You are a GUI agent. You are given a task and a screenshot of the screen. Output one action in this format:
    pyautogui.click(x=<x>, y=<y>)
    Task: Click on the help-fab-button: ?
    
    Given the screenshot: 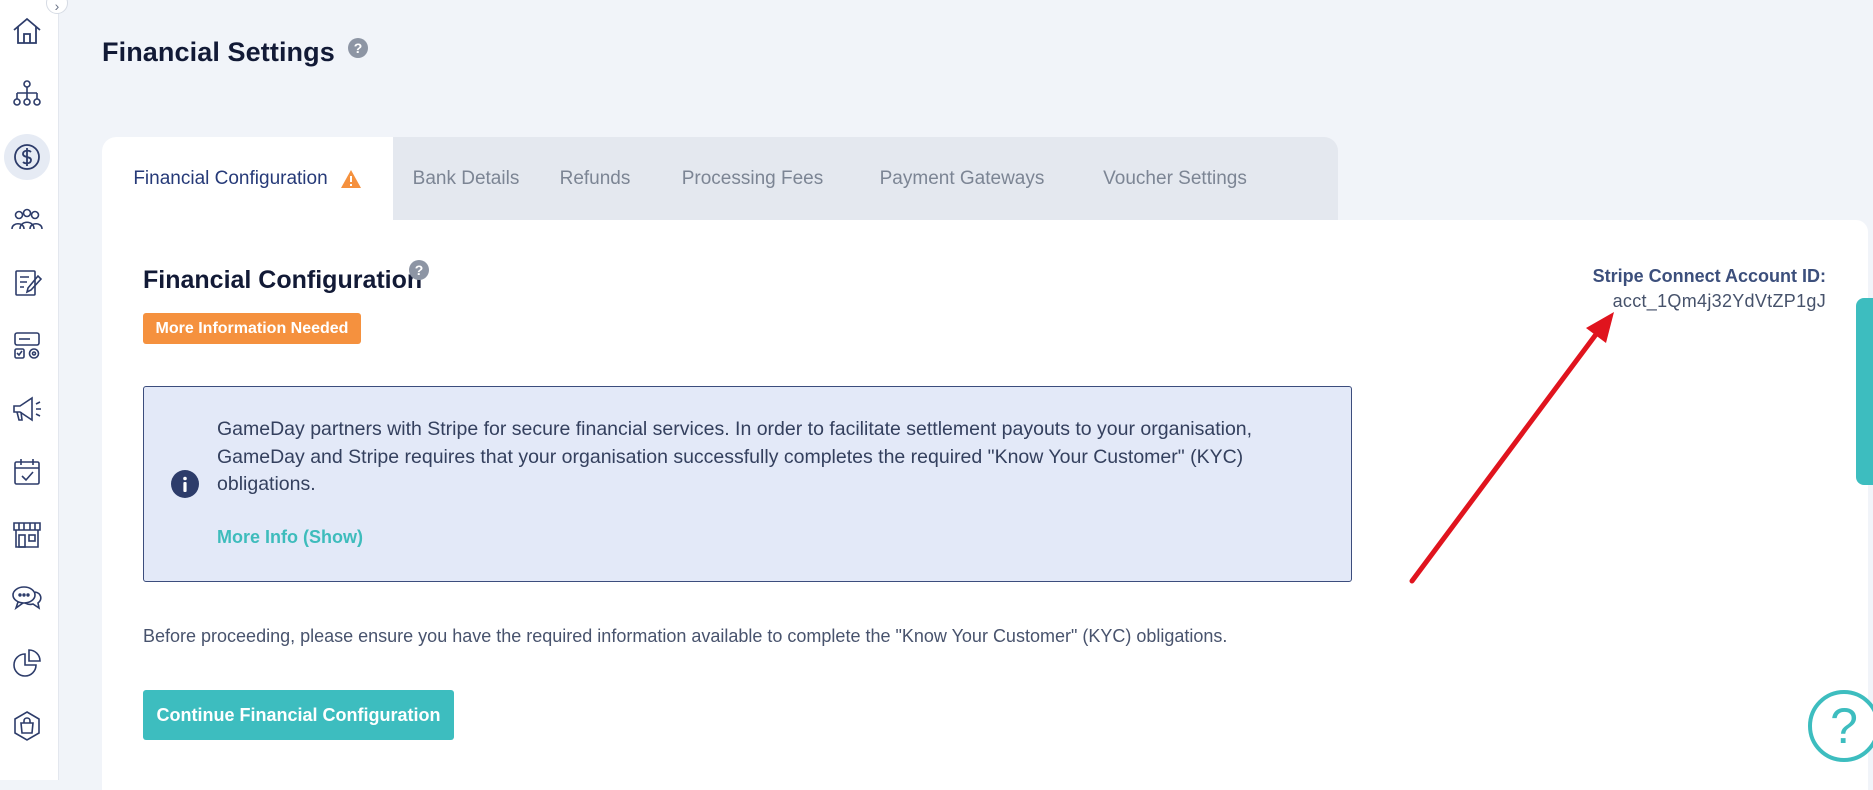 What is the action you would take?
    pyautogui.click(x=1840, y=726)
    